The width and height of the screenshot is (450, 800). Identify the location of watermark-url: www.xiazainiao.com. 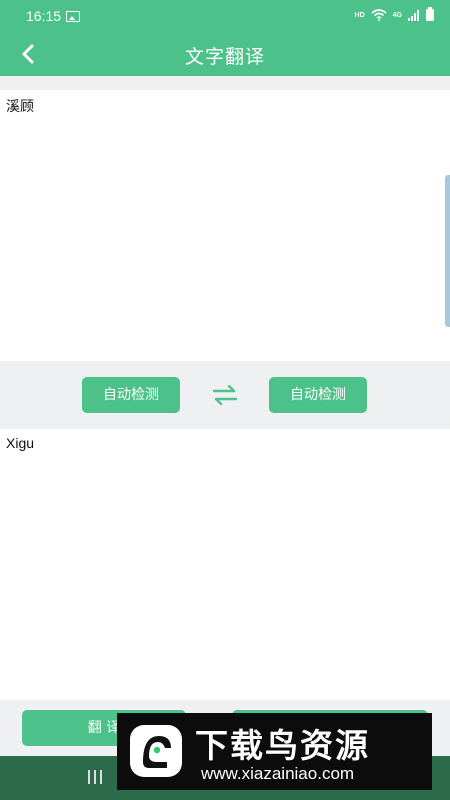
(278, 773).